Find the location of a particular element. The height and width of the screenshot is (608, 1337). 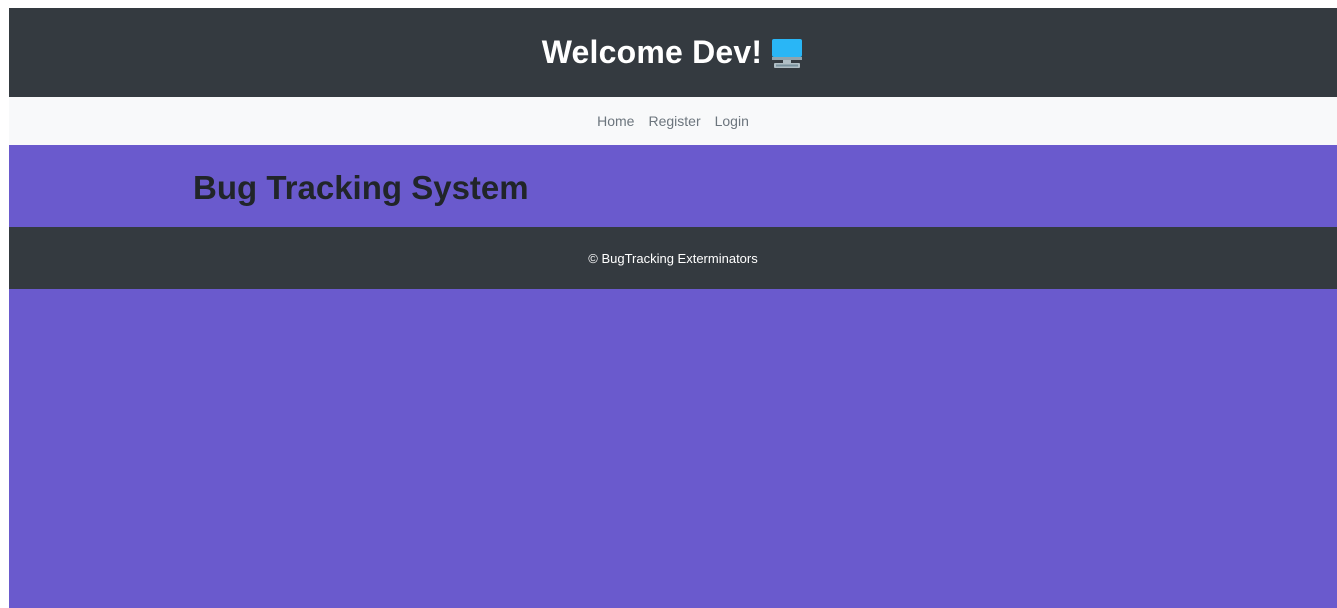

hero-section: Bug Tracking System is located at coordinates (673, 186).